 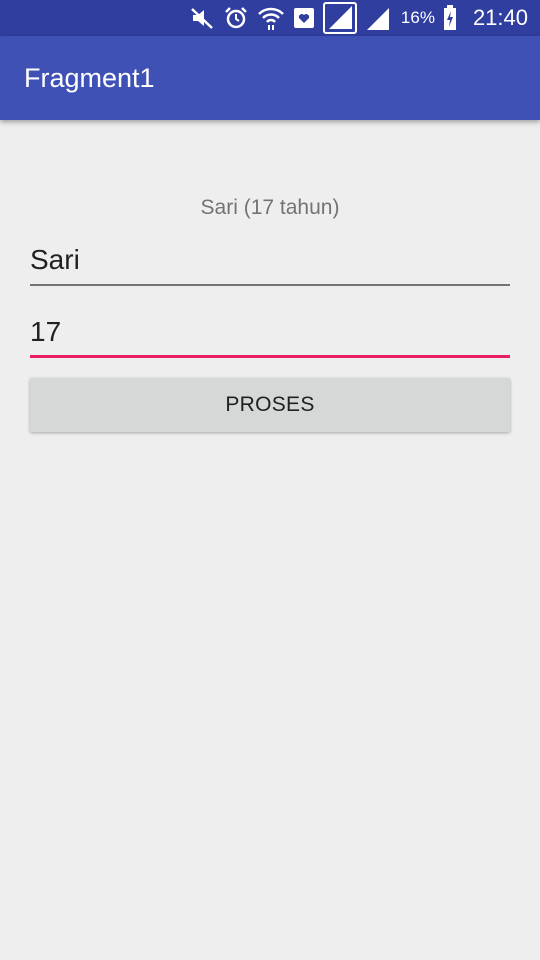 I want to click on app-title: Fragment1, so click(x=89, y=77).